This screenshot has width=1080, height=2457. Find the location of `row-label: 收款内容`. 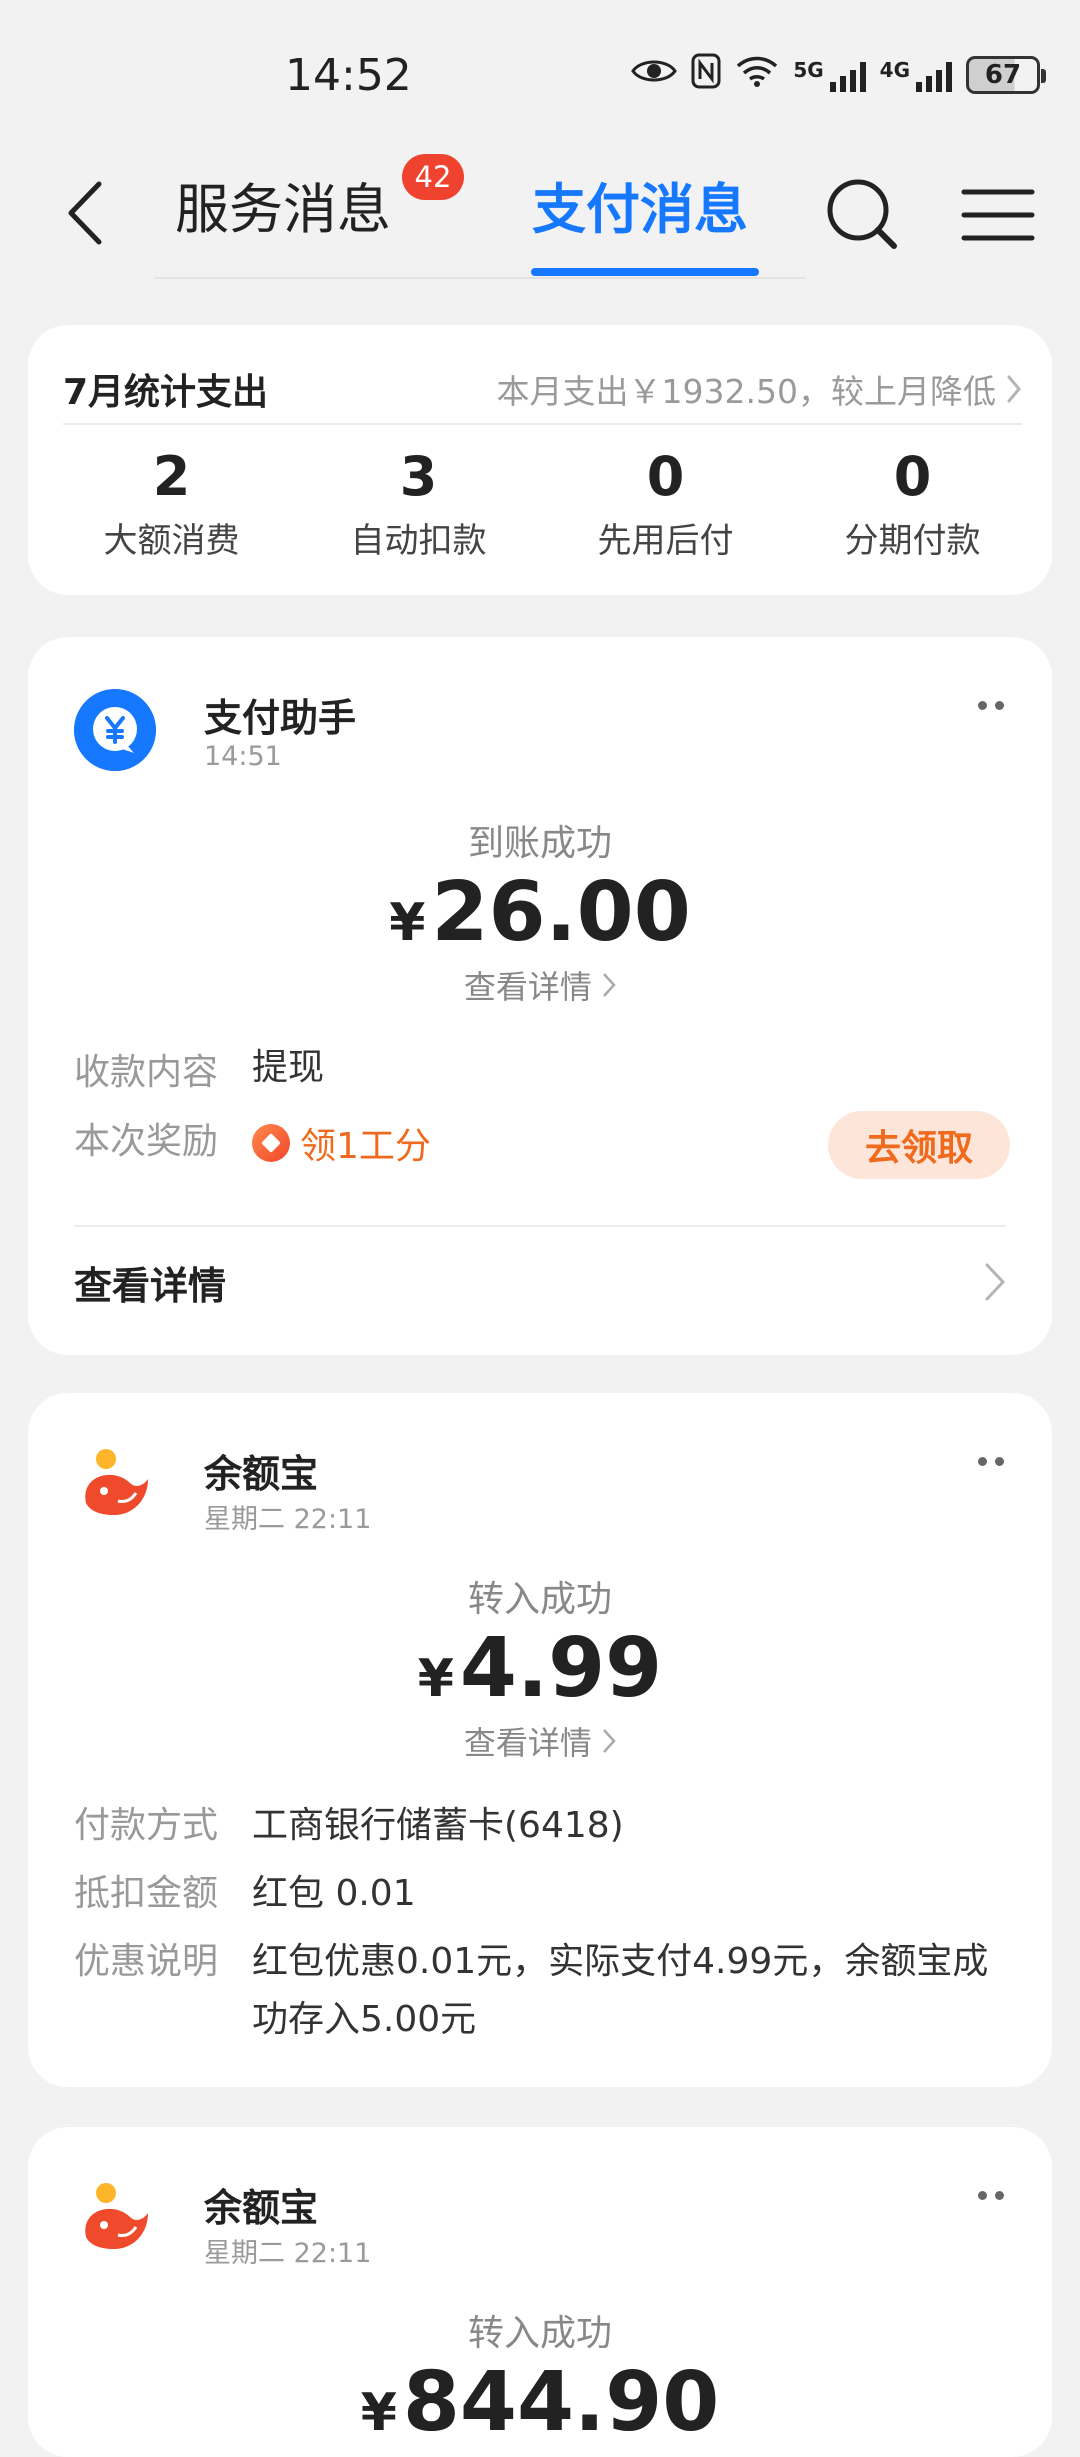

row-label: 收款内容 is located at coordinates (146, 1072).